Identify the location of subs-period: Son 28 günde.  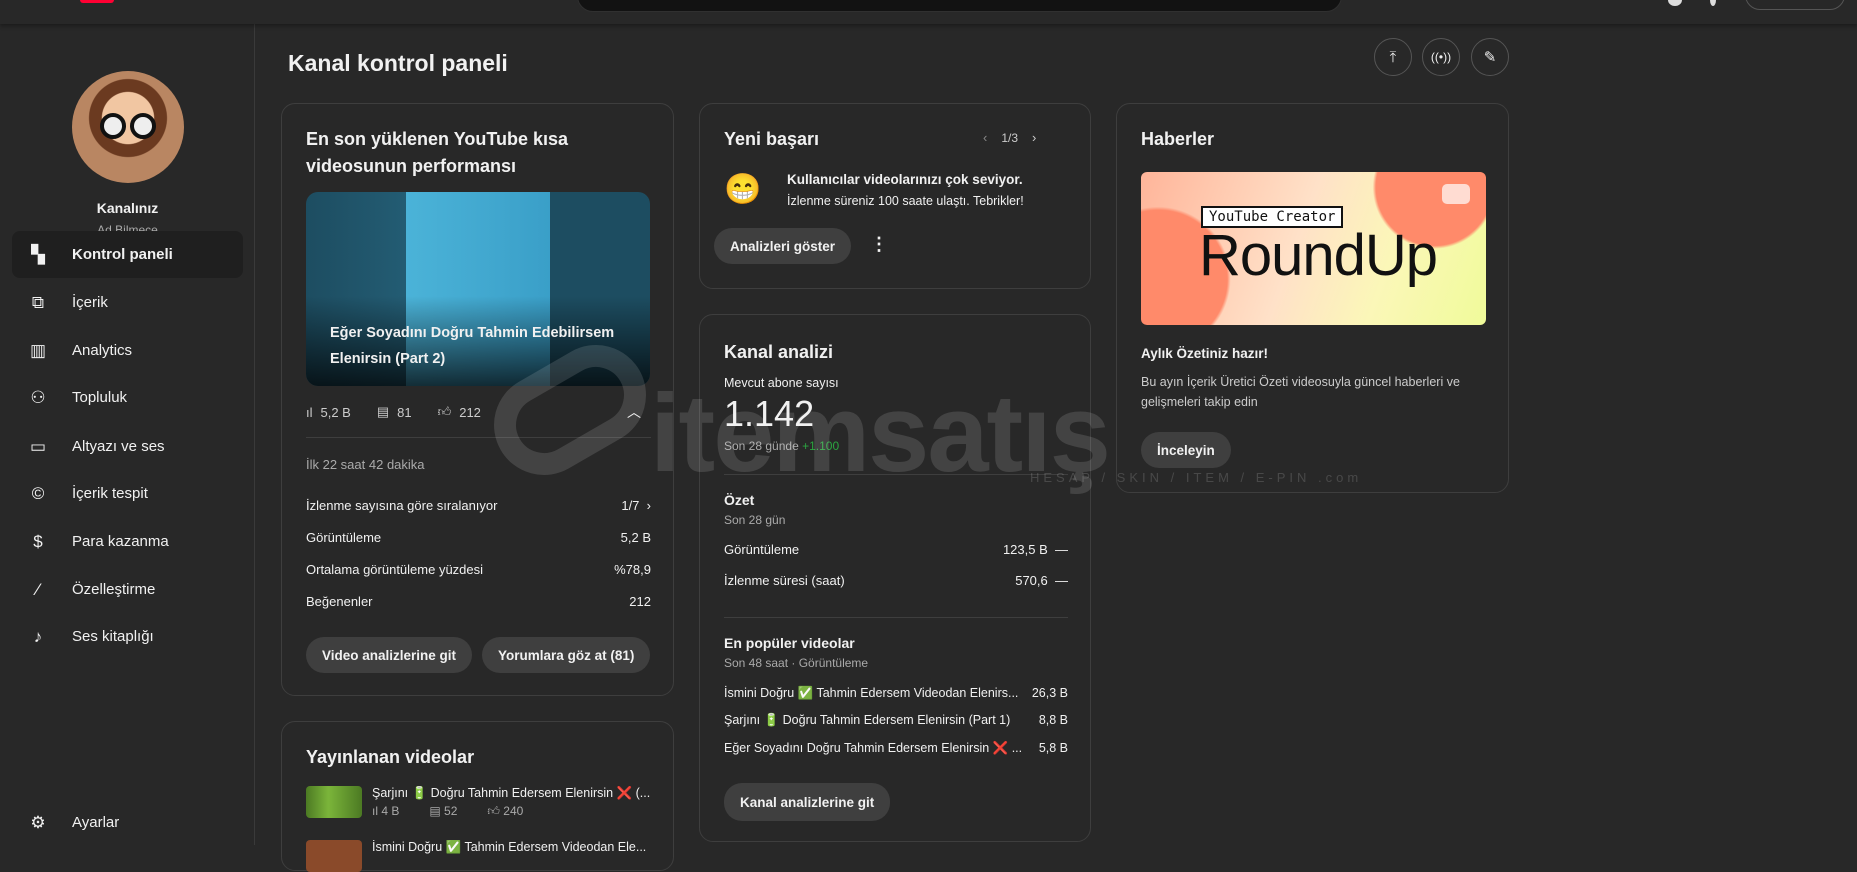
(761, 446).